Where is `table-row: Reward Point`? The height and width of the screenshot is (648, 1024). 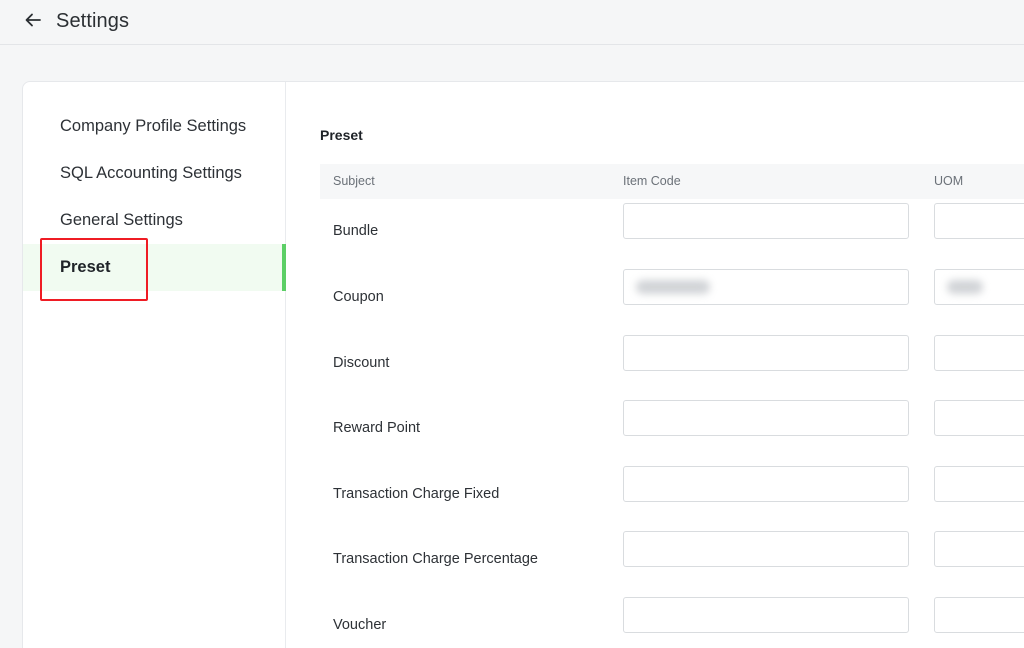
table-row: Reward Point is located at coordinates (672, 431).